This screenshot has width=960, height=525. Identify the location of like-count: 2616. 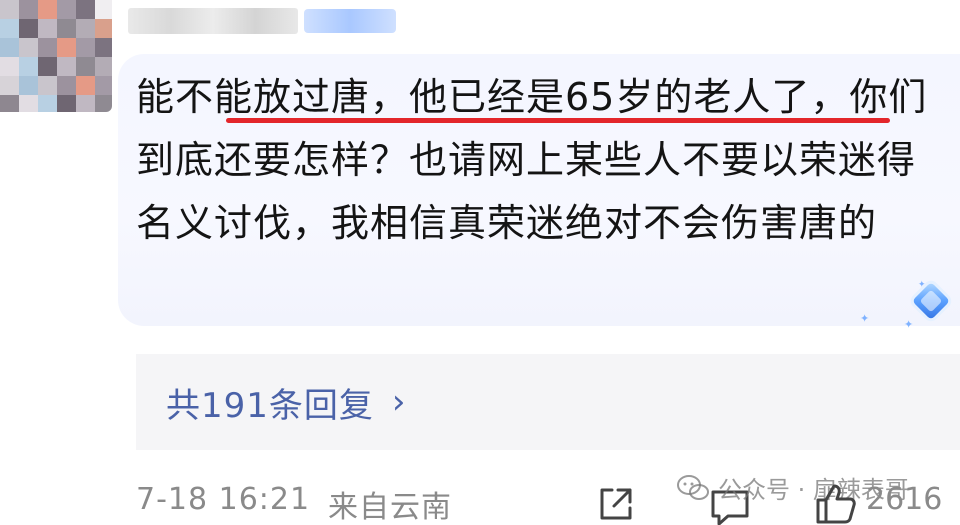
(904, 499).